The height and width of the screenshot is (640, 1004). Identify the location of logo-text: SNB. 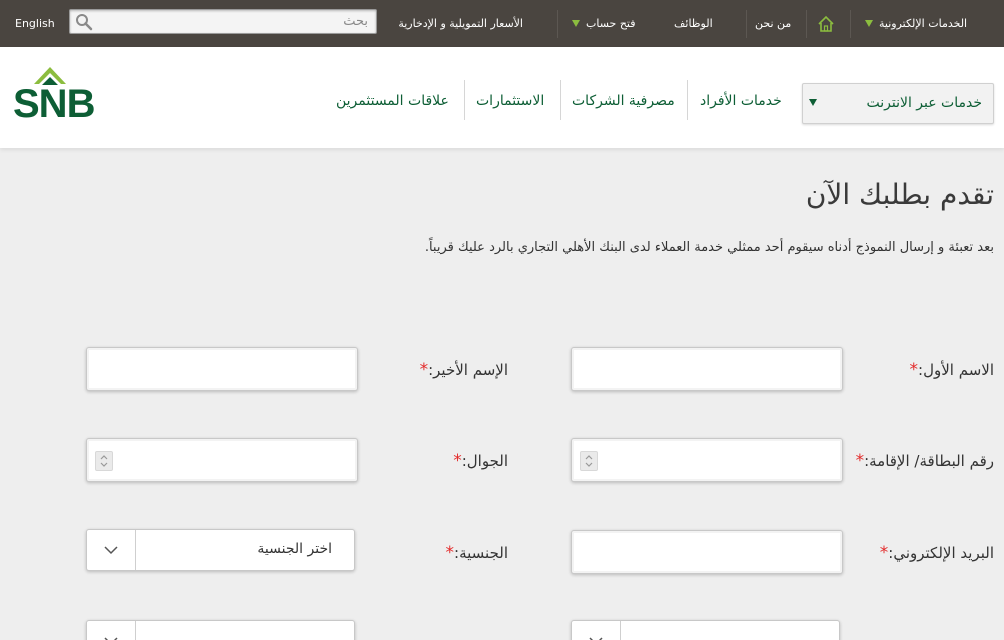
(54, 104).